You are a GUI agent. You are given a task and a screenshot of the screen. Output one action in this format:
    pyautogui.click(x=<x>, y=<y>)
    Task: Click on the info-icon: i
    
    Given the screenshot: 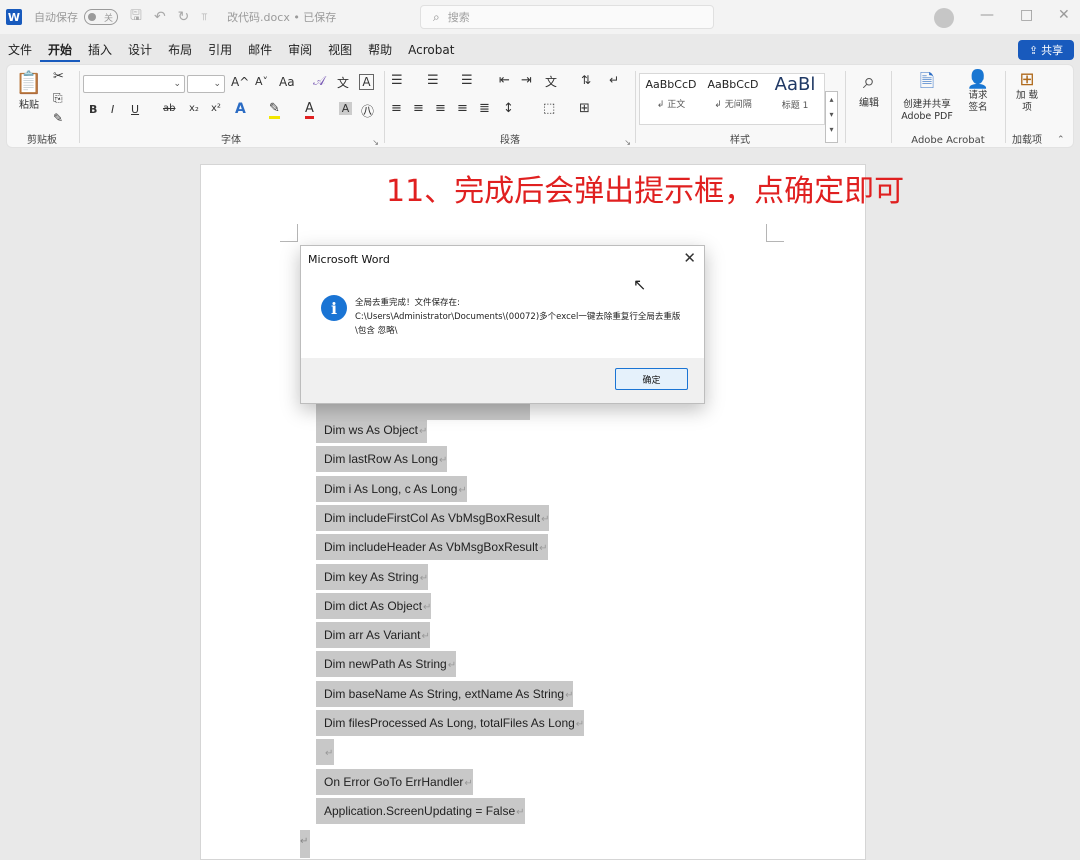 What is the action you would take?
    pyautogui.click(x=334, y=308)
    